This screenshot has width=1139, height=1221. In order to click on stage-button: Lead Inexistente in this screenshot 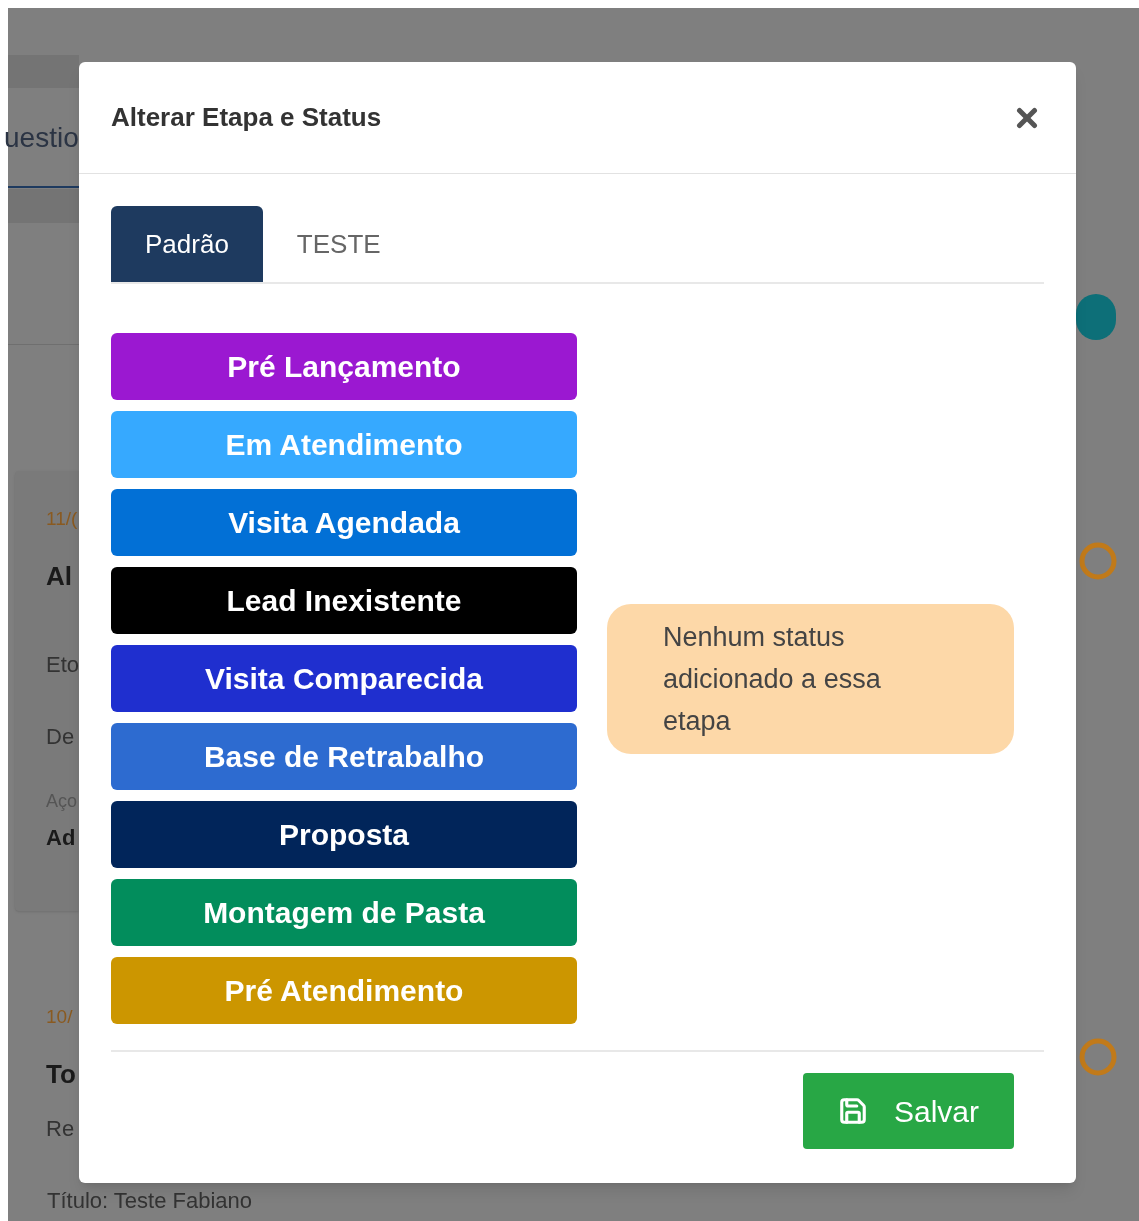, I will do `click(344, 600)`.